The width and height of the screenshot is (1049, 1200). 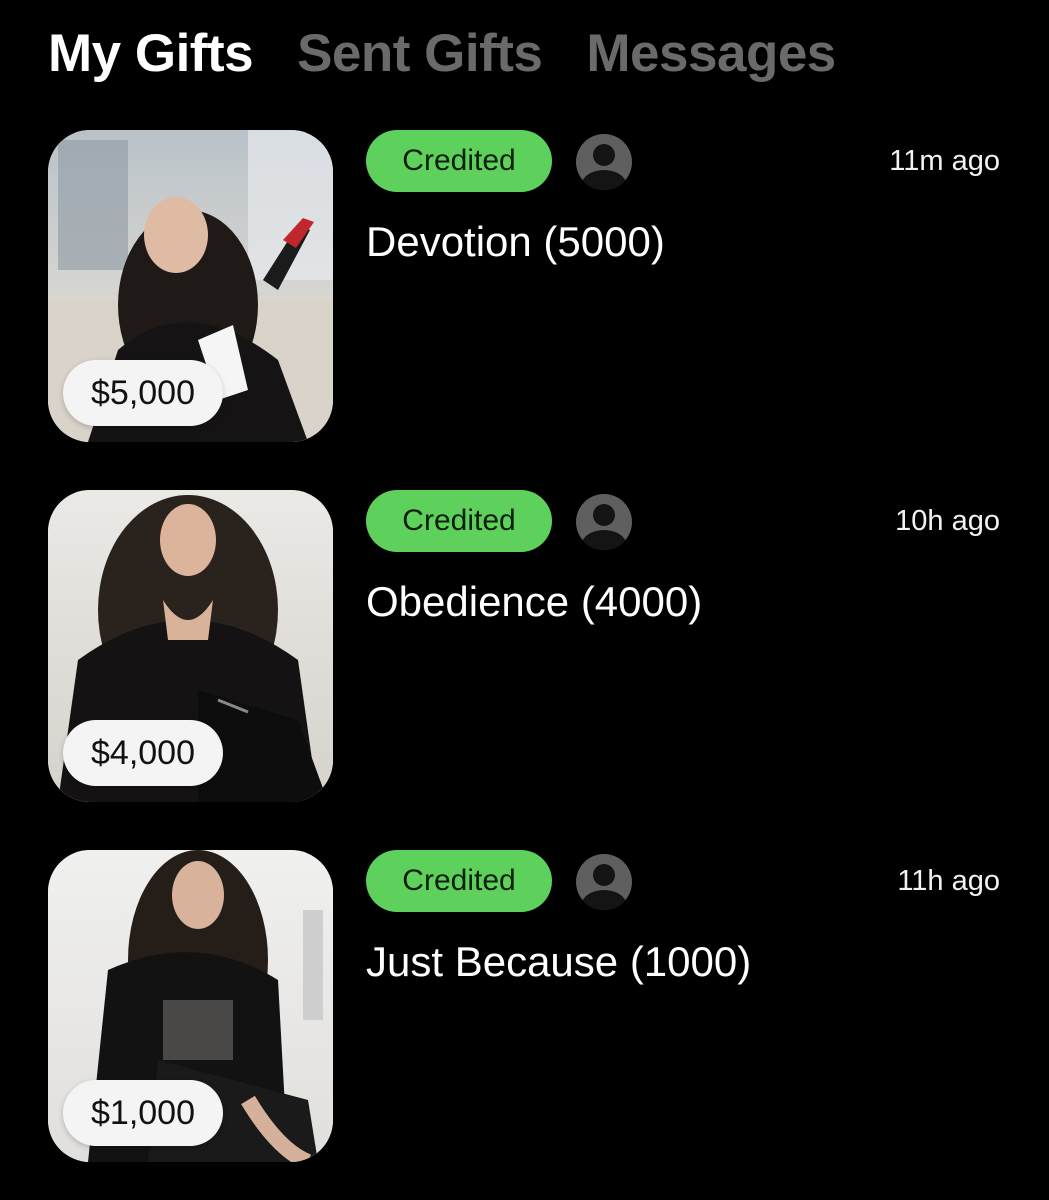 What do you see at coordinates (711, 54) in the screenshot?
I see `tab-messages: Messages` at bounding box center [711, 54].